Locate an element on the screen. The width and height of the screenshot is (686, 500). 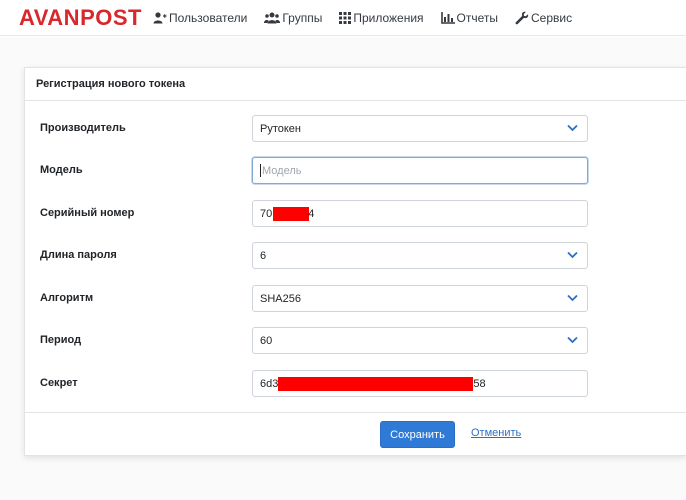
nav-item-groups: Группы is located at coordinates (293, 18).